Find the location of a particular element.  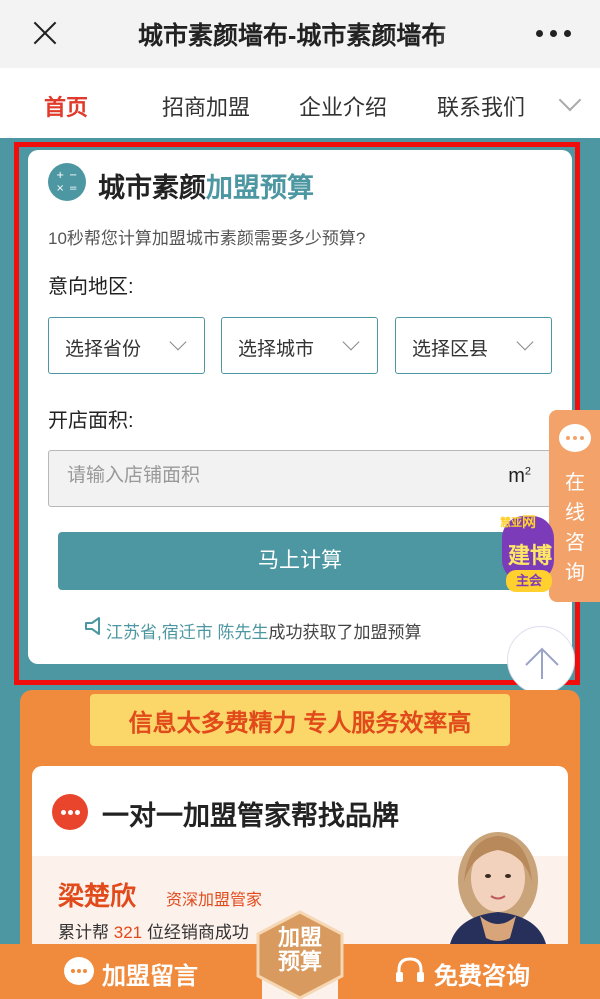

free-consult-button: 免费咨询 is located at coordinates (469, 971).